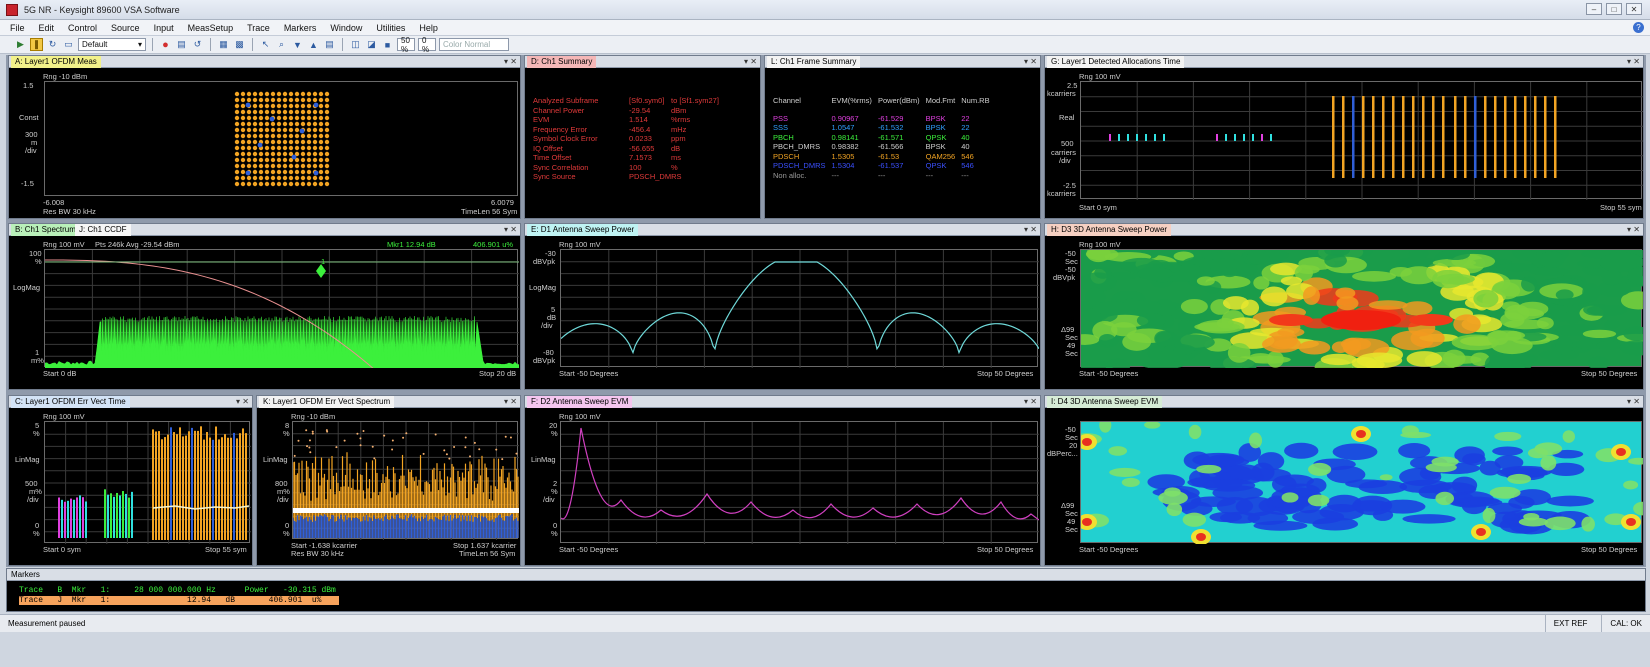  What do you see at coordinates (47, 28) in the screenshot?
I see `menu-edit: Edit` at bounding box center [47, 28].